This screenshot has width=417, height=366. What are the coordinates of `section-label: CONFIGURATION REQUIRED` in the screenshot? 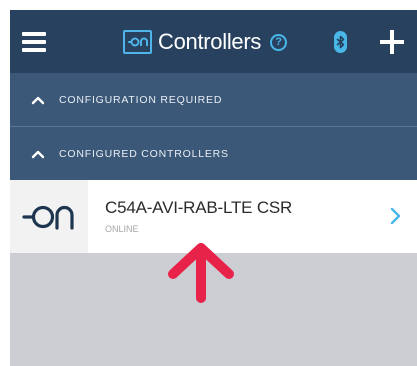 It's located at (141, 99).